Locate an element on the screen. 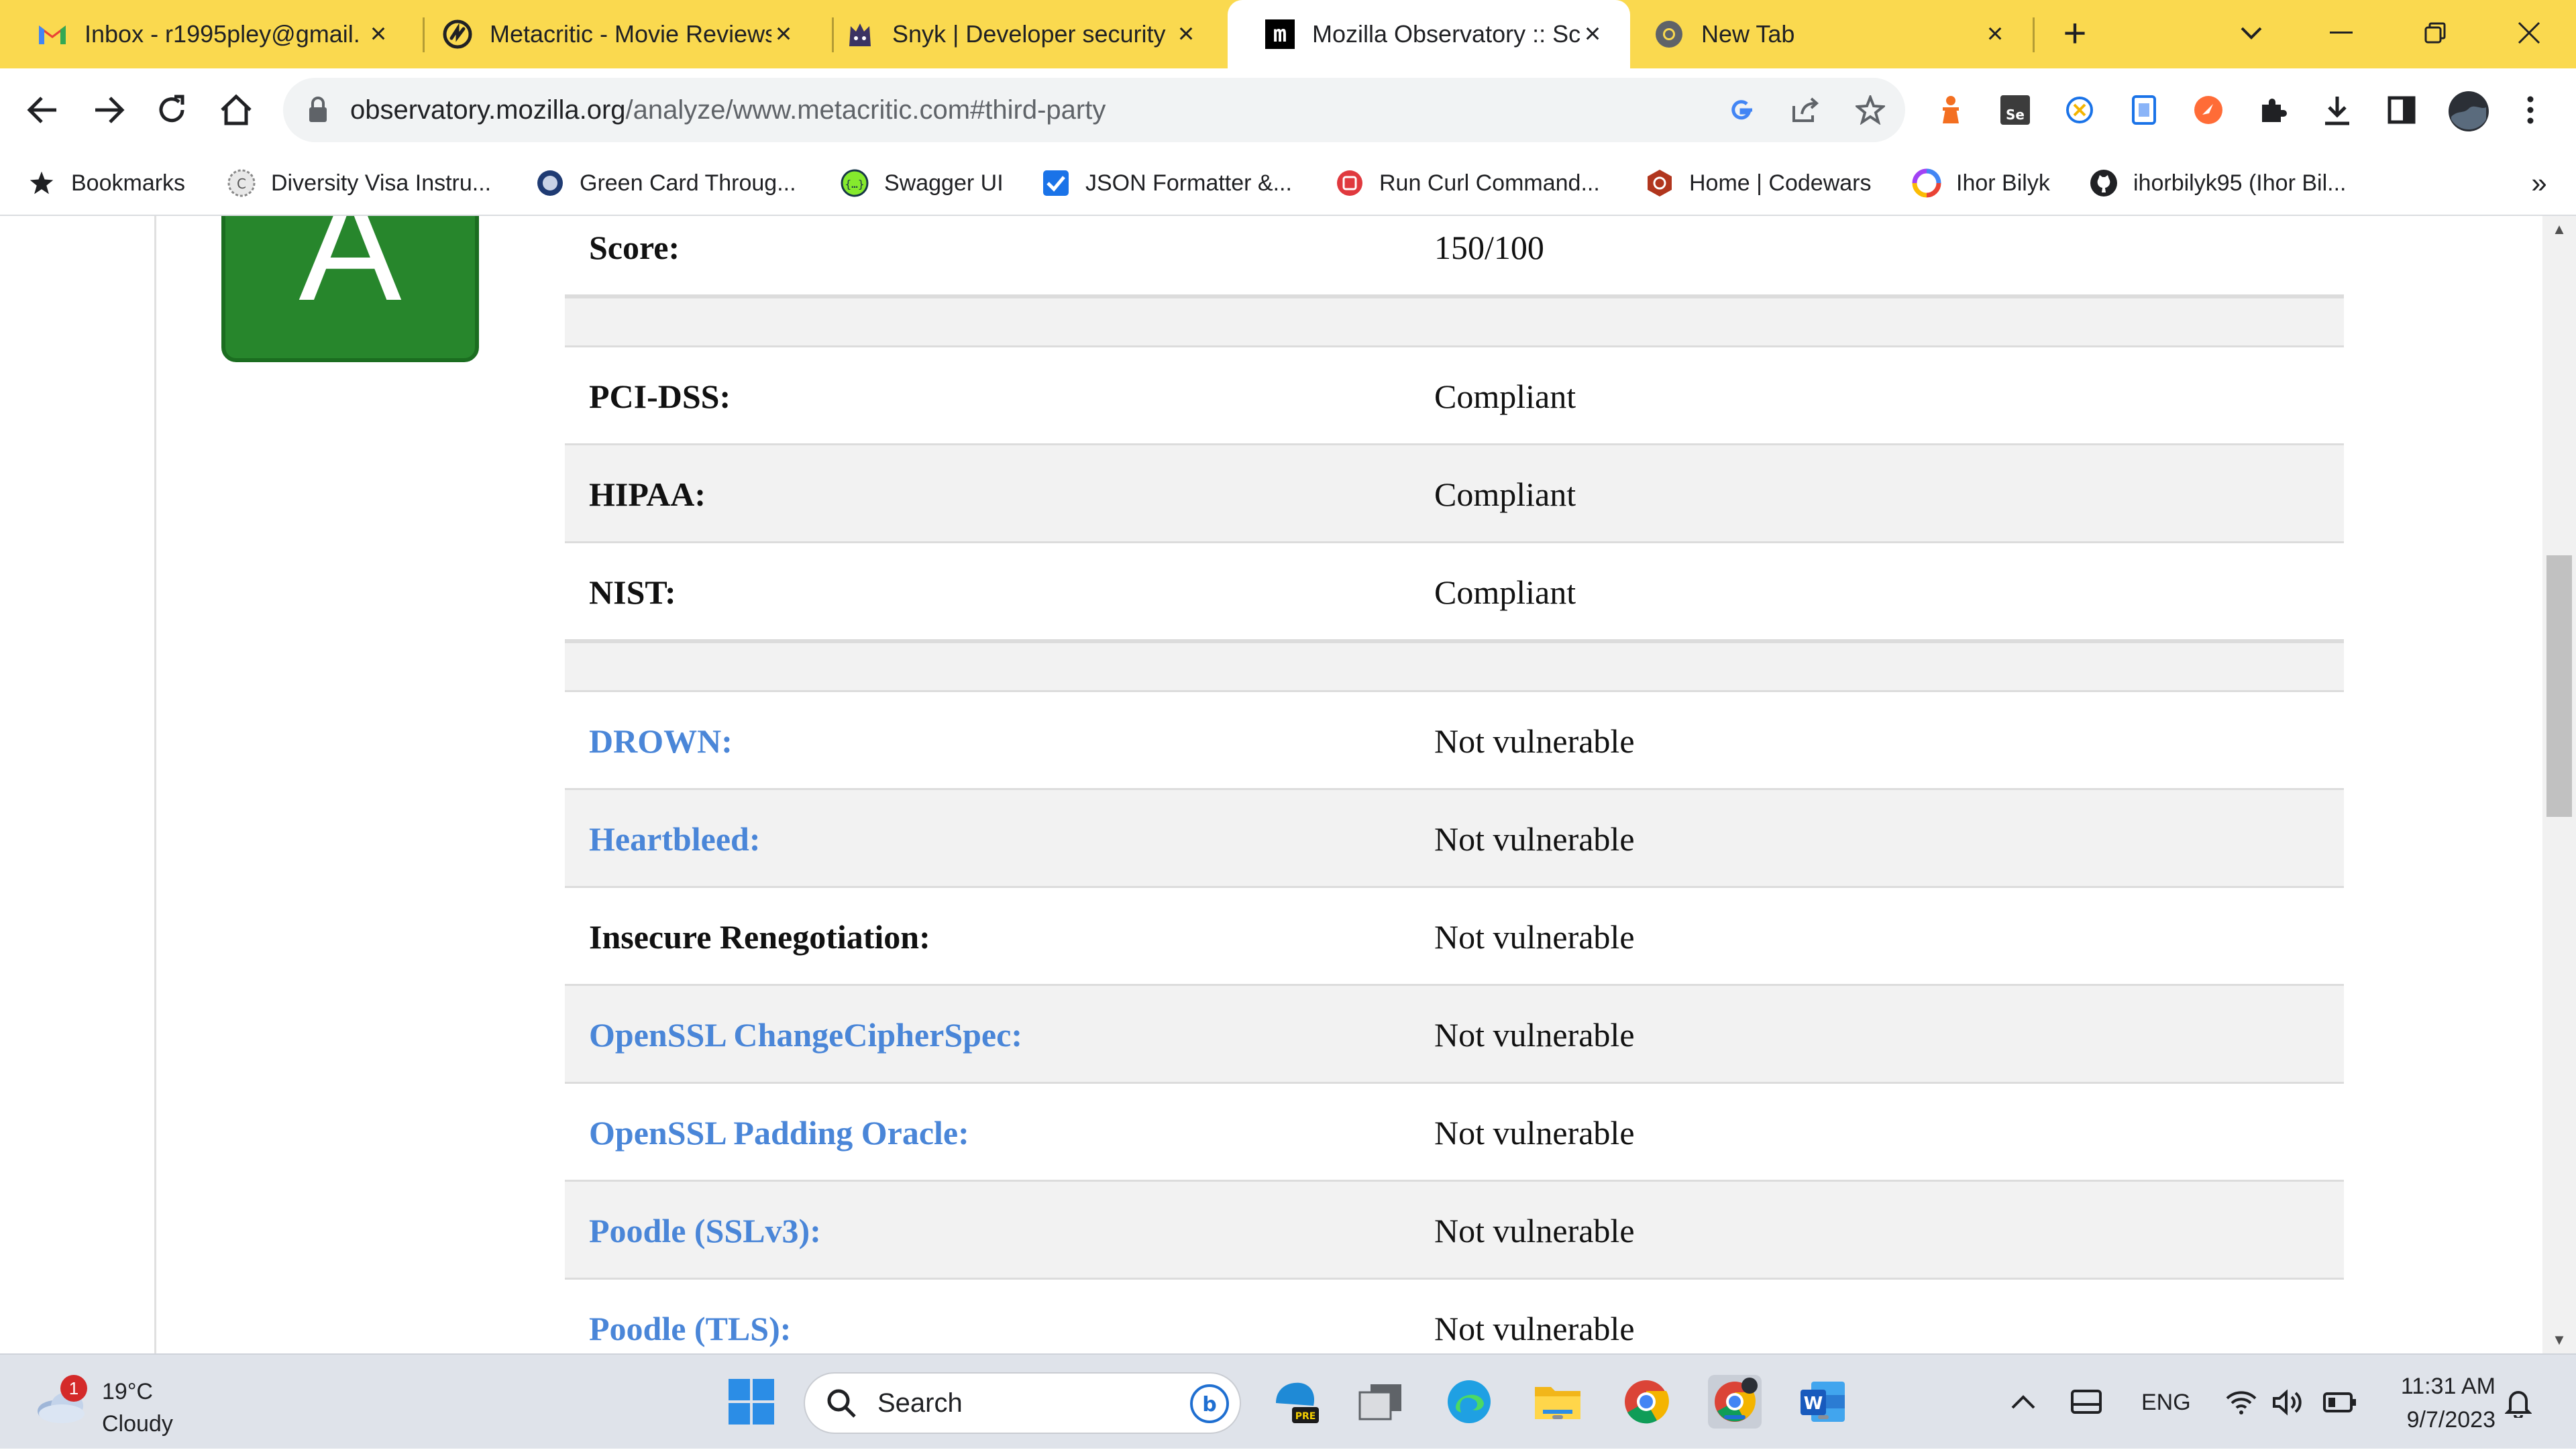  bookmarks-overflow-button: » is located at coordinates (2539, 183).